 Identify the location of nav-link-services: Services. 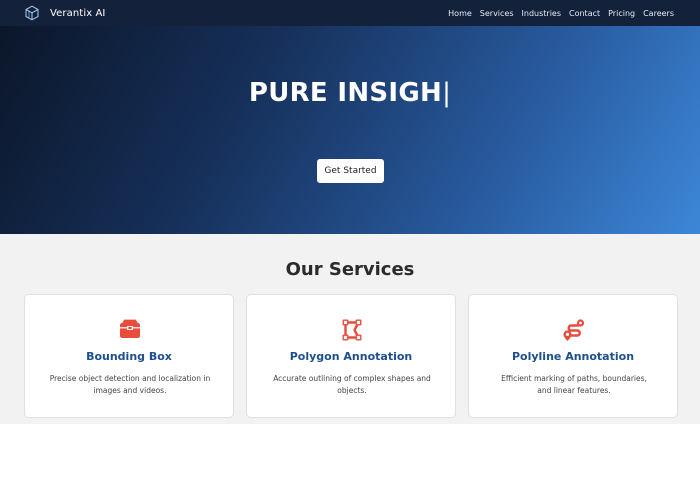
(497, 13).